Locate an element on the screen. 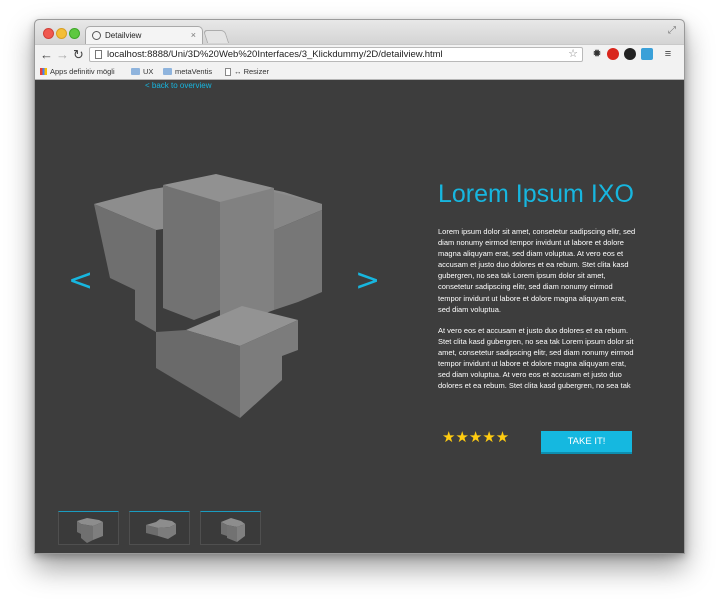 The image size is (717, 600). next-item-button: > is located at coordinates (367, 281).